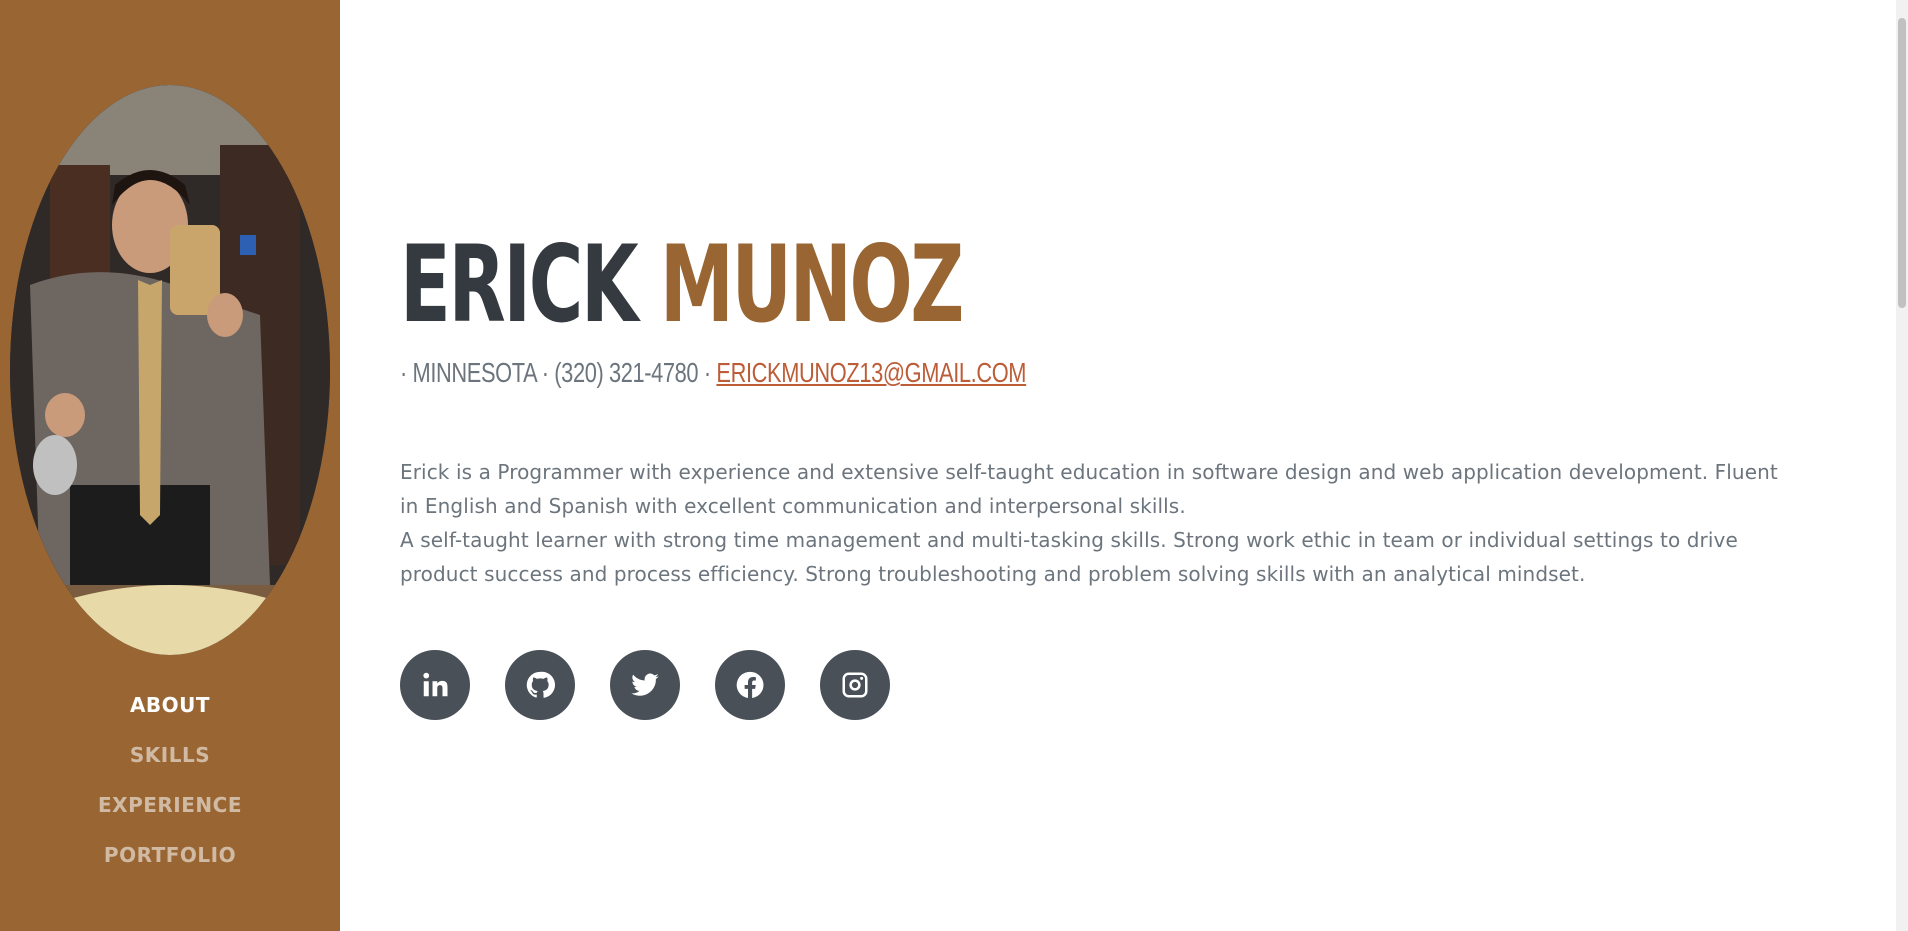  I want to click on page-title: ERICK MUNOZ, so click(682, 284).